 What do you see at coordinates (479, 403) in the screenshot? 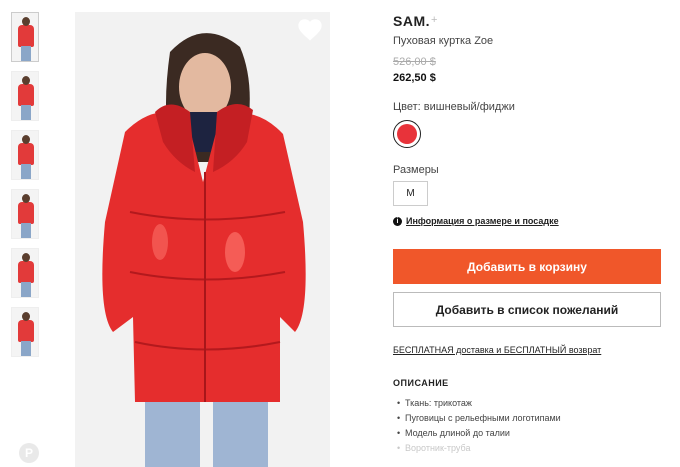
I see `description-item: Ткань: трикотаж` at bounding box center [479, 403].